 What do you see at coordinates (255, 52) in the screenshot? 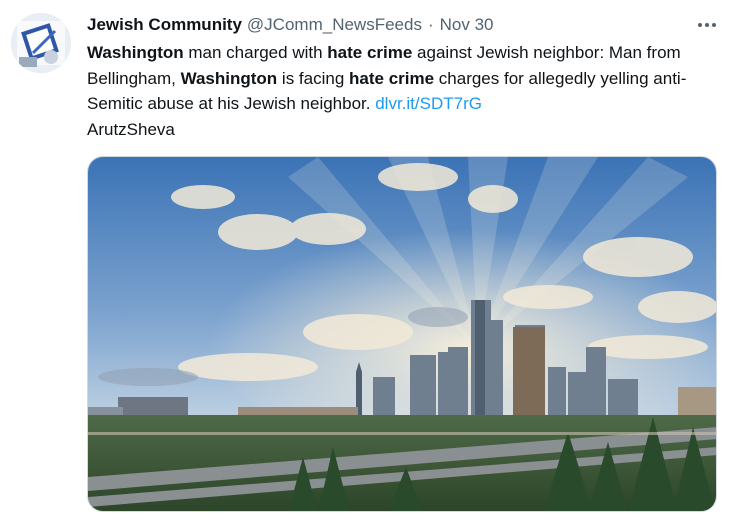
I see `text-segment: man charged with` at bounding box center [255, 52].